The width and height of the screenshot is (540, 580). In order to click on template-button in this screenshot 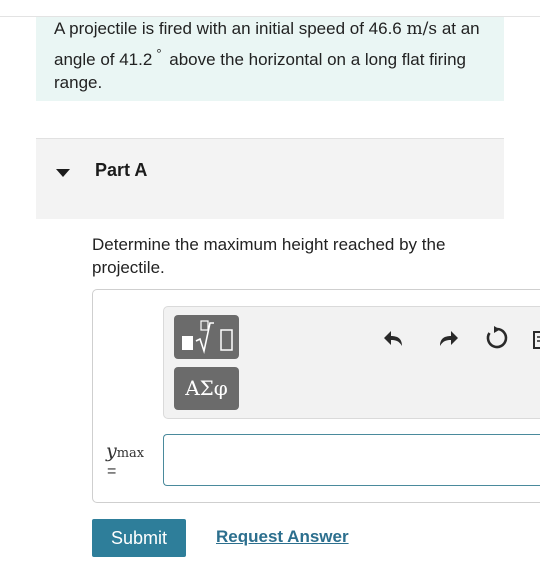, I will do `click(206, 337)`.